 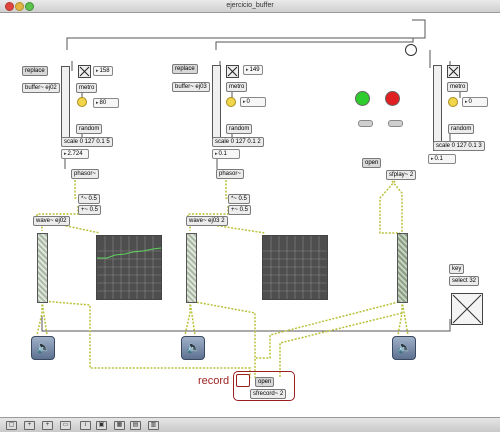 I want to click on stop-led, so click(x=392, y=98).